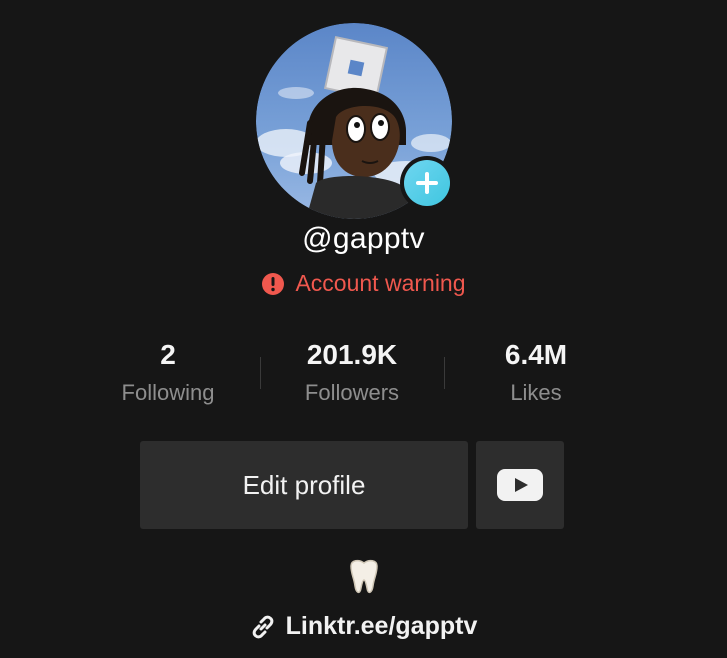 The image size is (727, 658). I want to click on likes-label: Likes, so click(536, 392).